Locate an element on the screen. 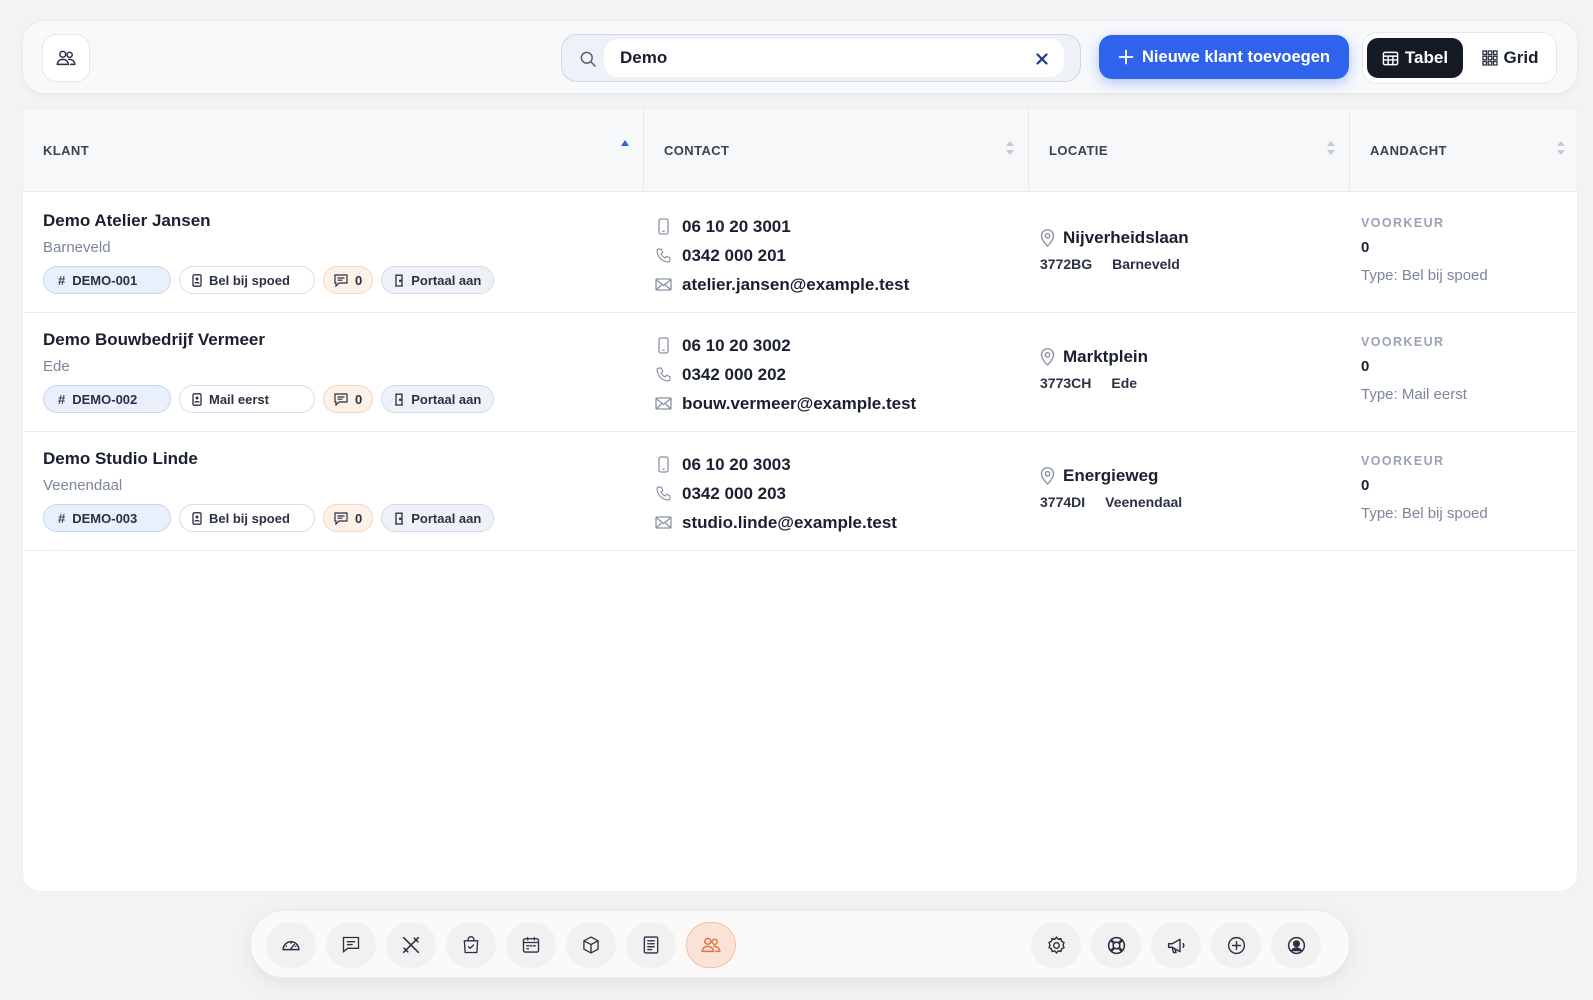 The height and width of the screenshot is (1000, 1593). customers-section-button is located at coordinates (66, 58).